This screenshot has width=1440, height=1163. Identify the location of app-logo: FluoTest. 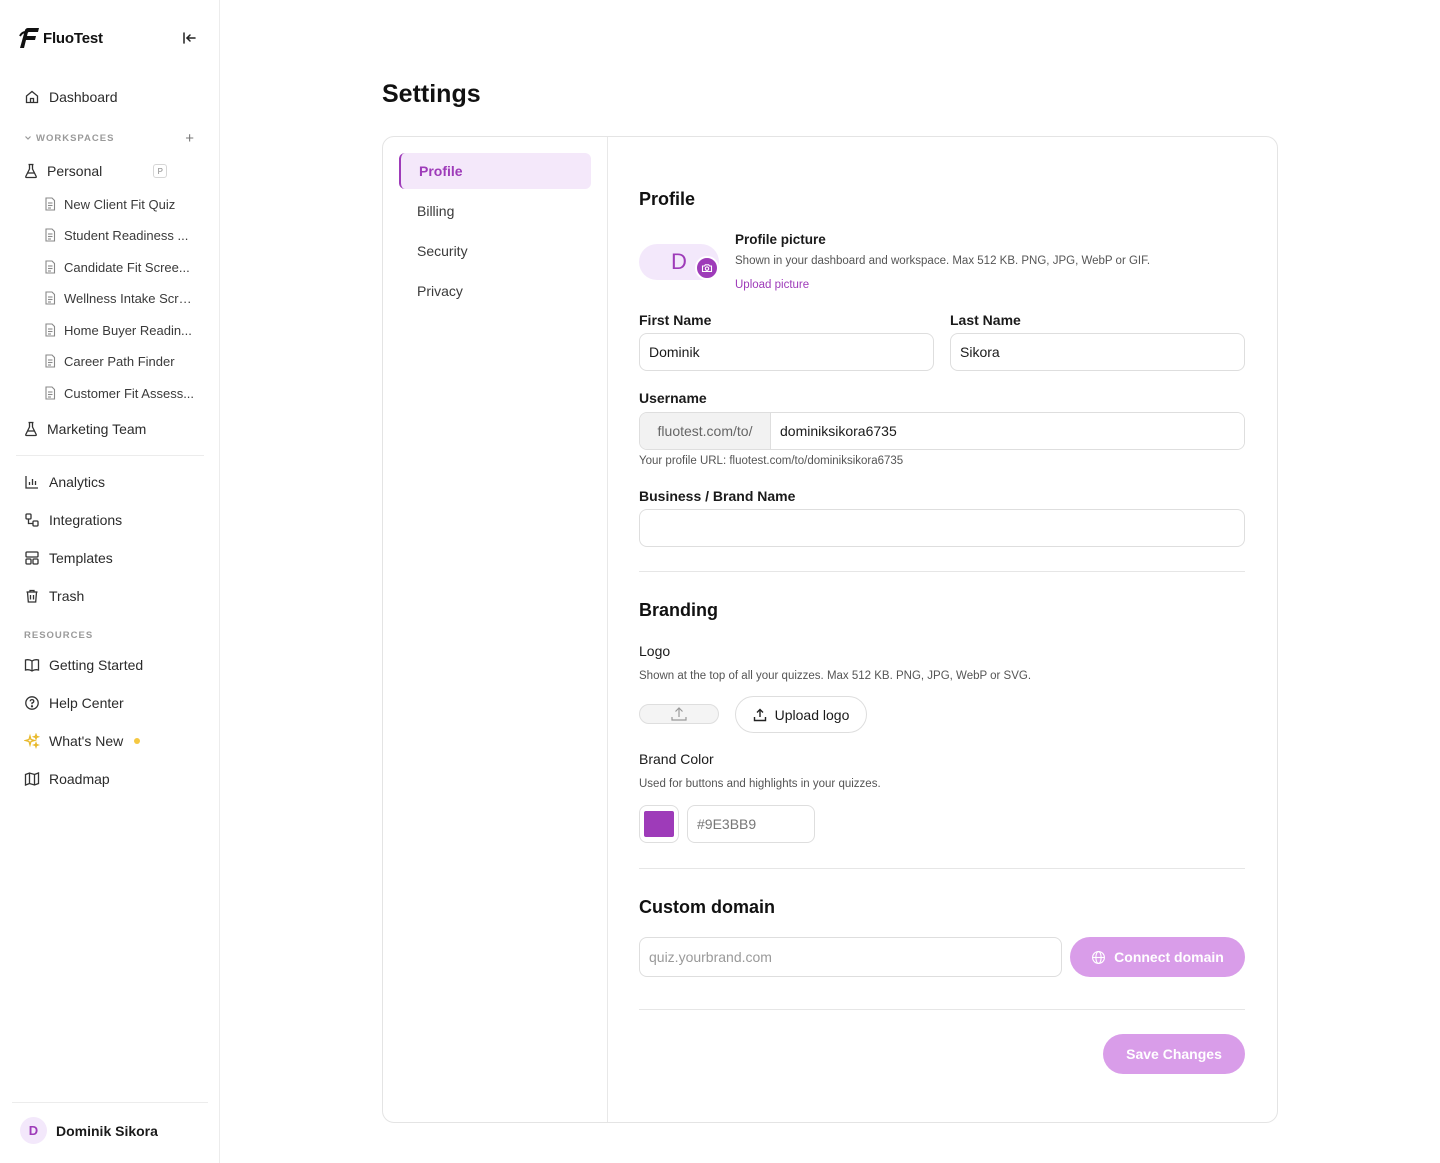
(60, 38).